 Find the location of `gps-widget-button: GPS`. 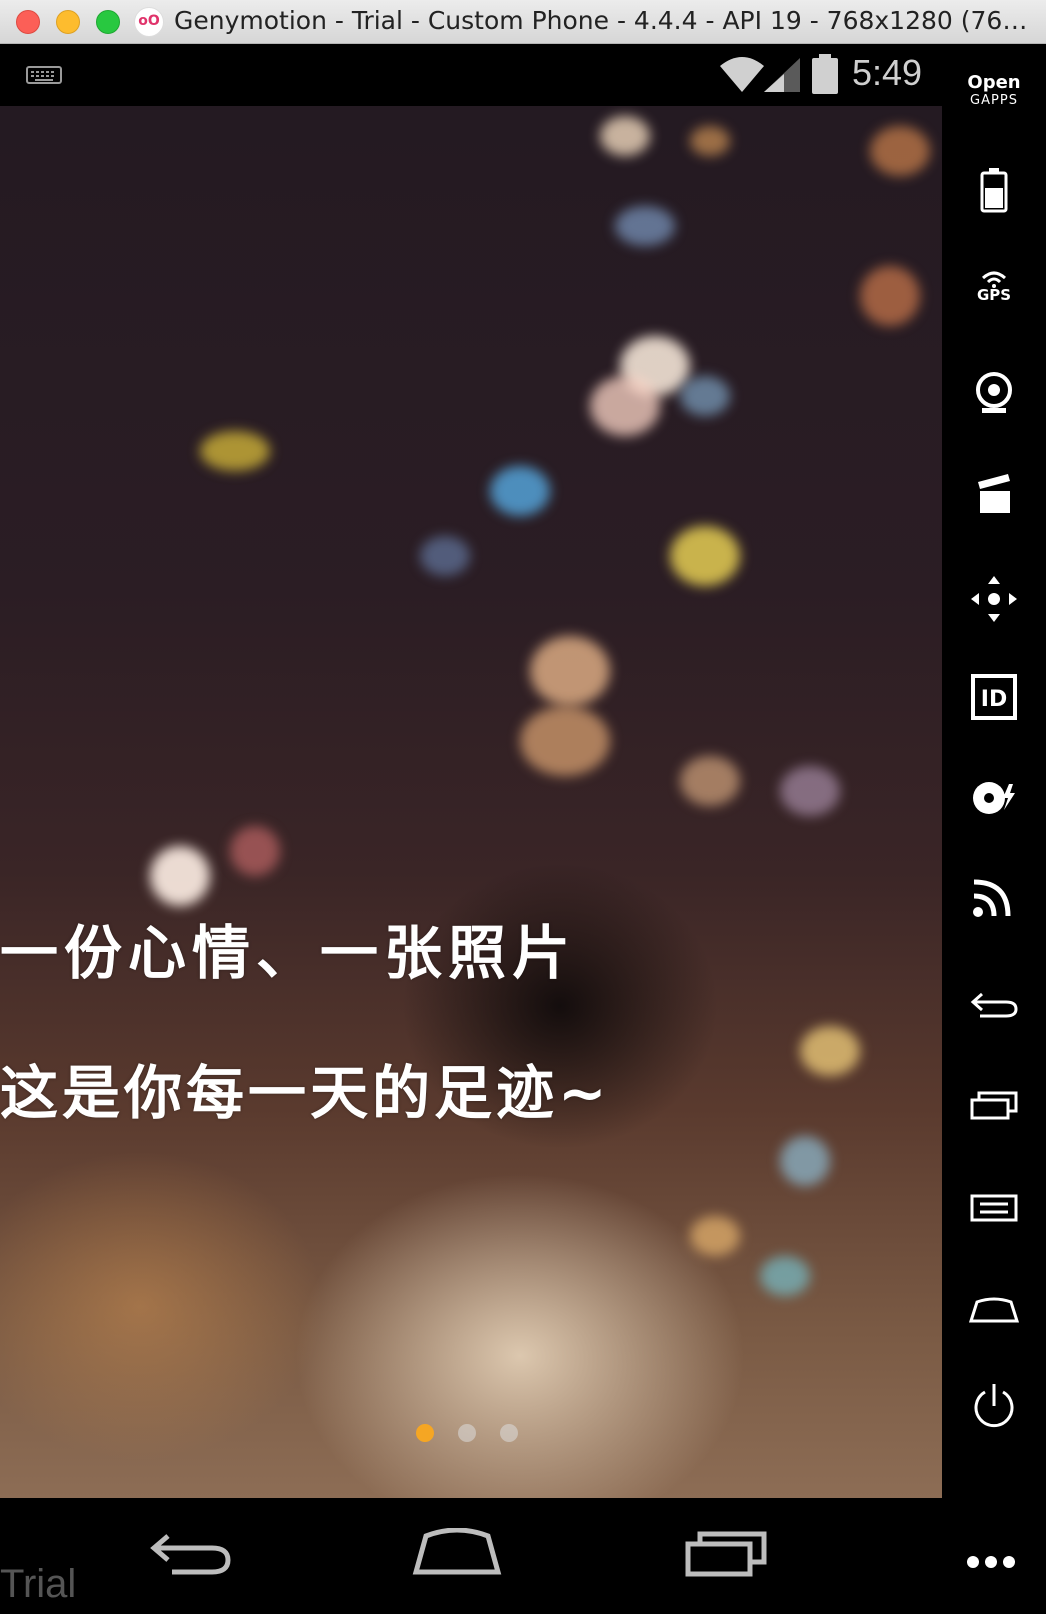

gps-widget-button: GPS is located at coordinates (994, 287).